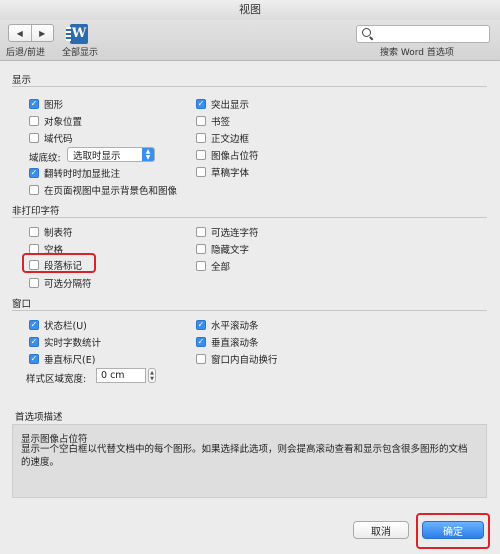 The image size is (500, 554). Describe the element at coordinates (250, 40) in the screenshot. I see `toolbar: ◀ ▶ 后退/前进 W 全部显示 搜索 Word 首选项` at that location.